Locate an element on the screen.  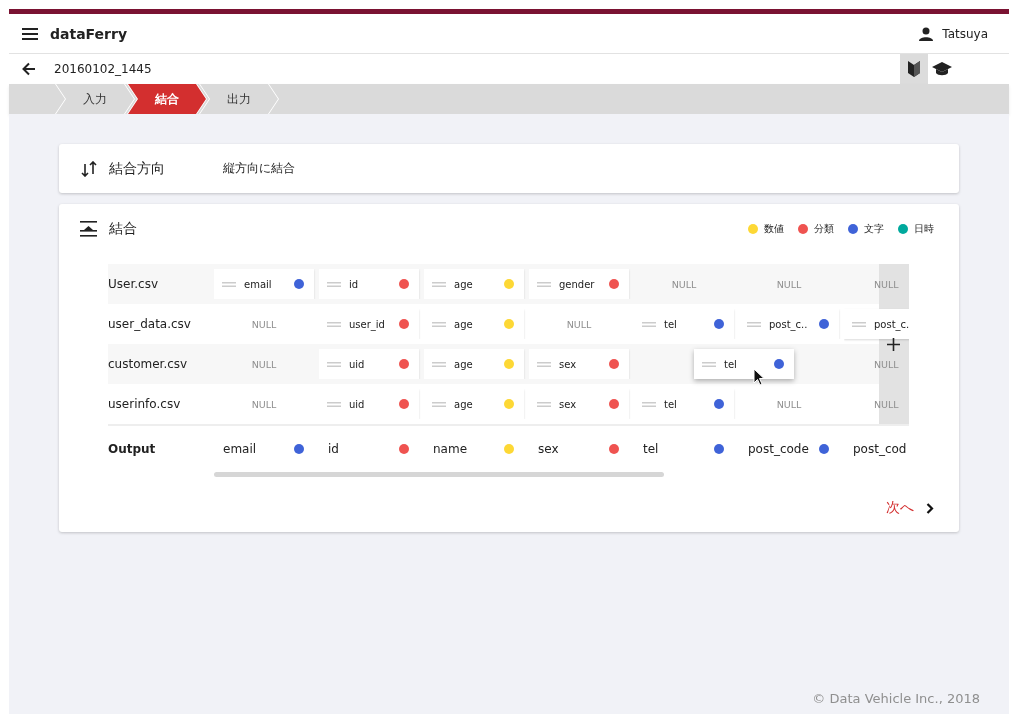
field-chip: post_c.. is located at coordinates (789, 324).